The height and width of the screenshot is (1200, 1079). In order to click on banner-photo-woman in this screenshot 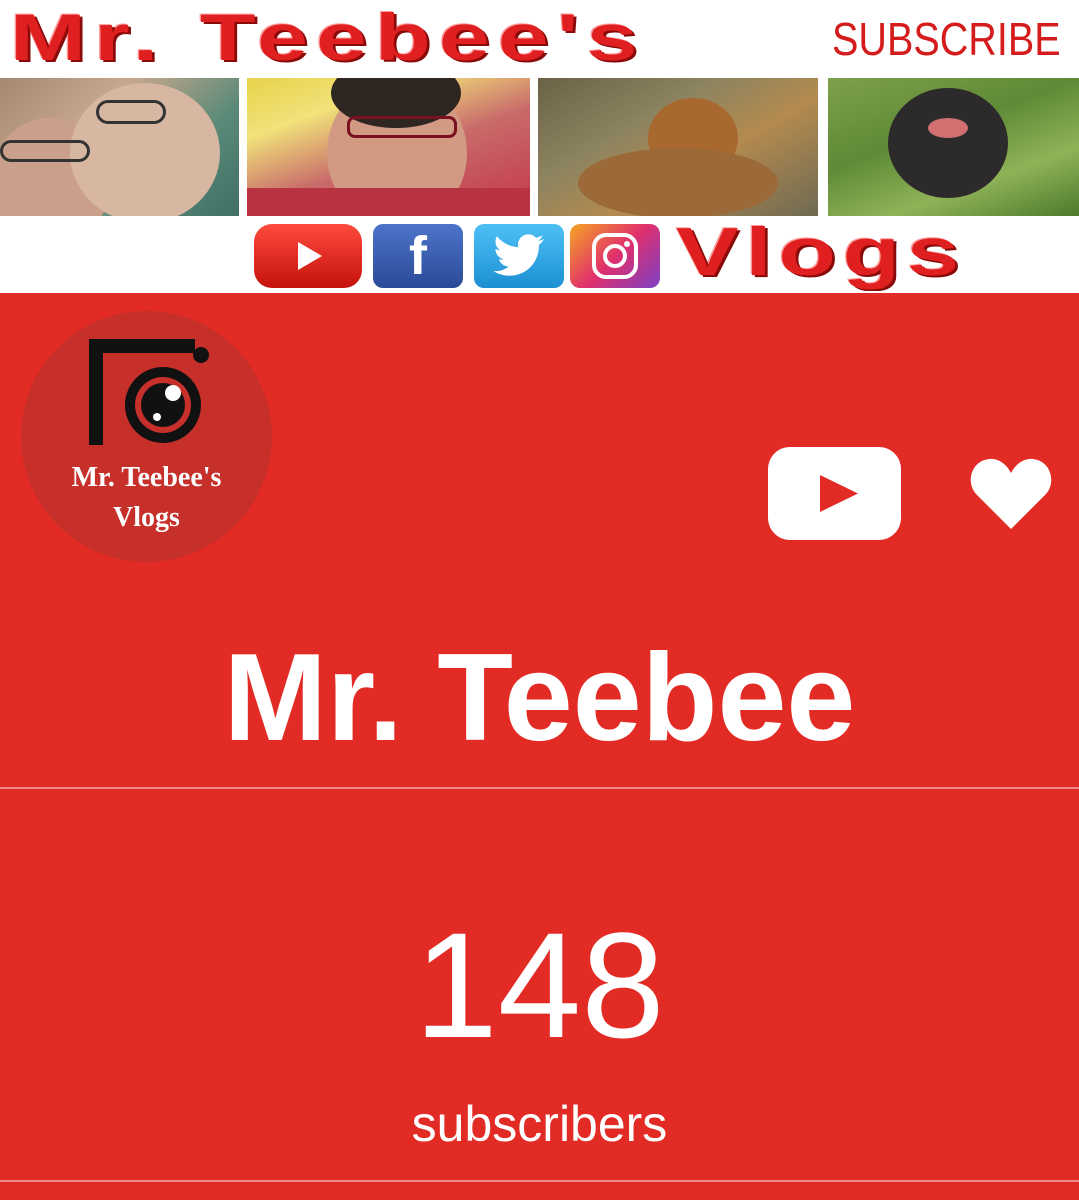, I will do `click(388, 147)`.